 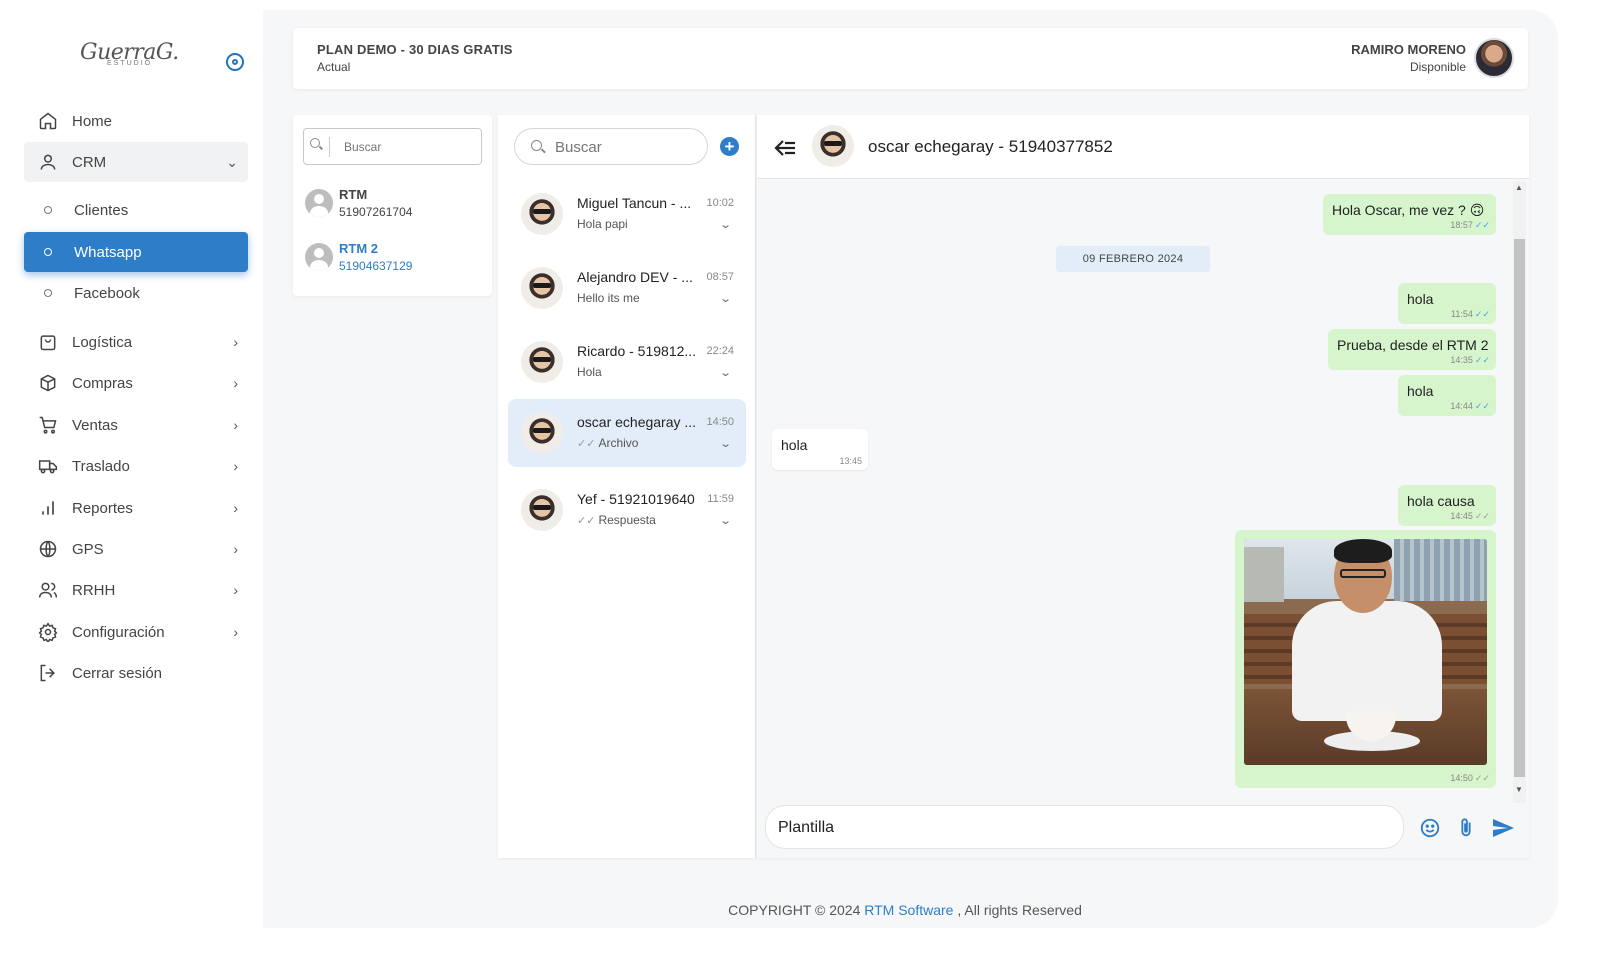 What do you see at coordinates (315, 143) in the screenshot?
I see `search-icon` at bounding box center [315, 143].